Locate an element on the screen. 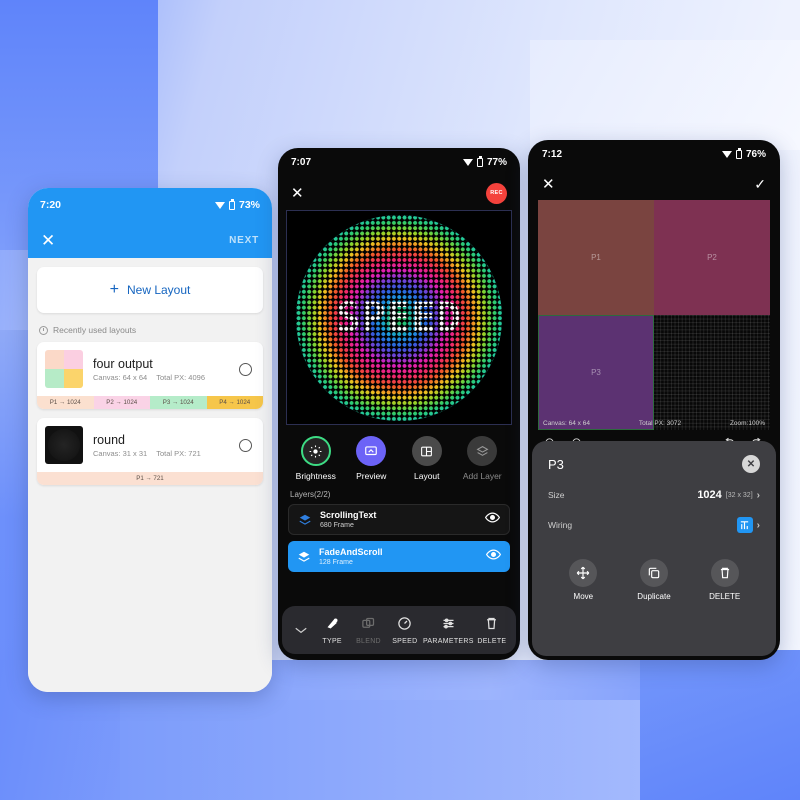 This screenshot has height=800, width=800. battery-level: 77% is located at coordinates (496, 162).